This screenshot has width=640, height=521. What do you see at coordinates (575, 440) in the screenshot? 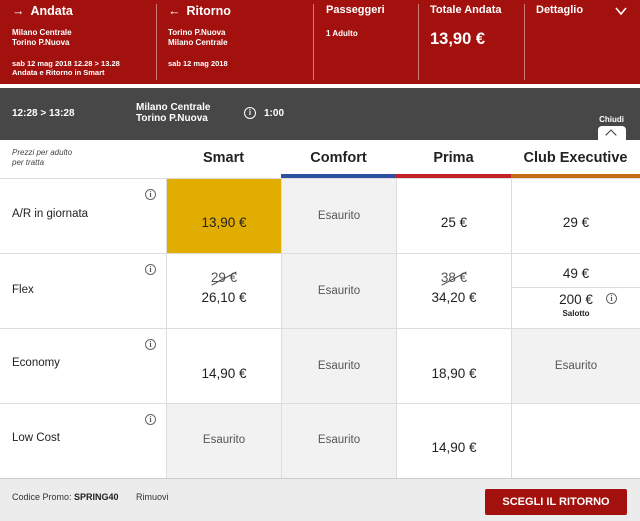
I see `fare-cell-club-lowcost` at bounding box center [575, 440].